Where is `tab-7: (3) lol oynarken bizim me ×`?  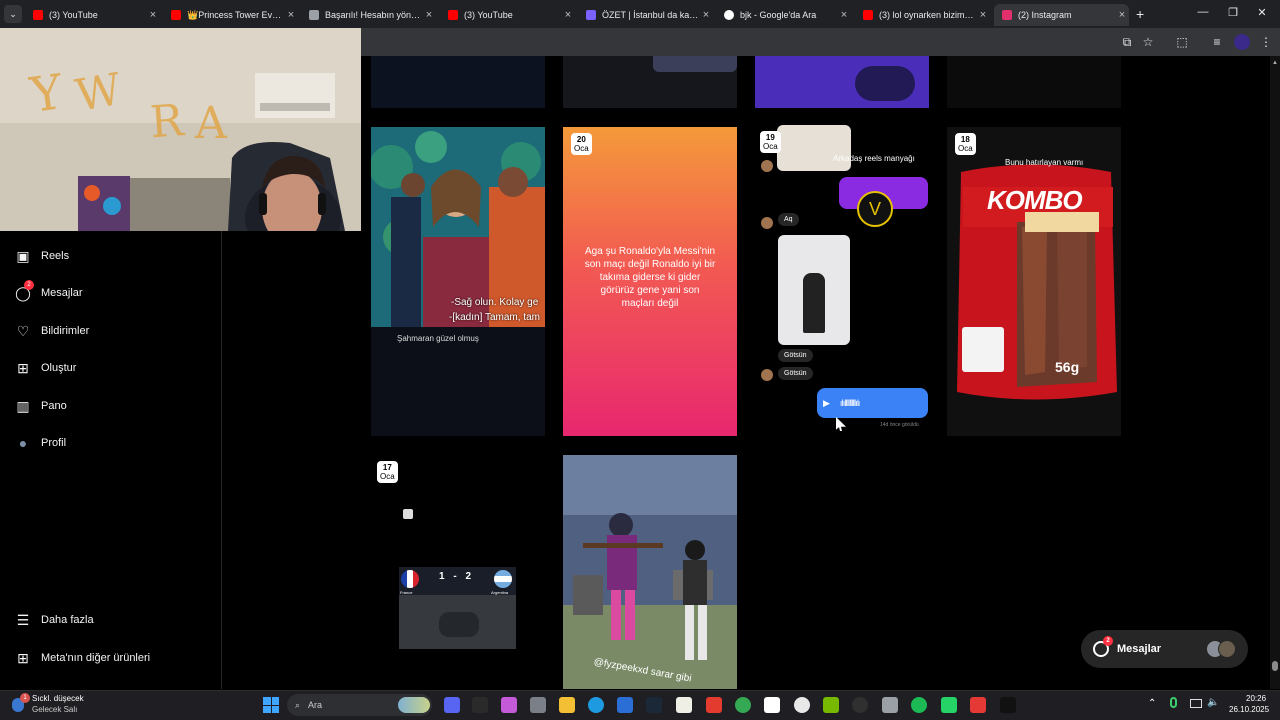 tab-7: (3) lol oynarken bizim me × is located at coordinates (922, 15).